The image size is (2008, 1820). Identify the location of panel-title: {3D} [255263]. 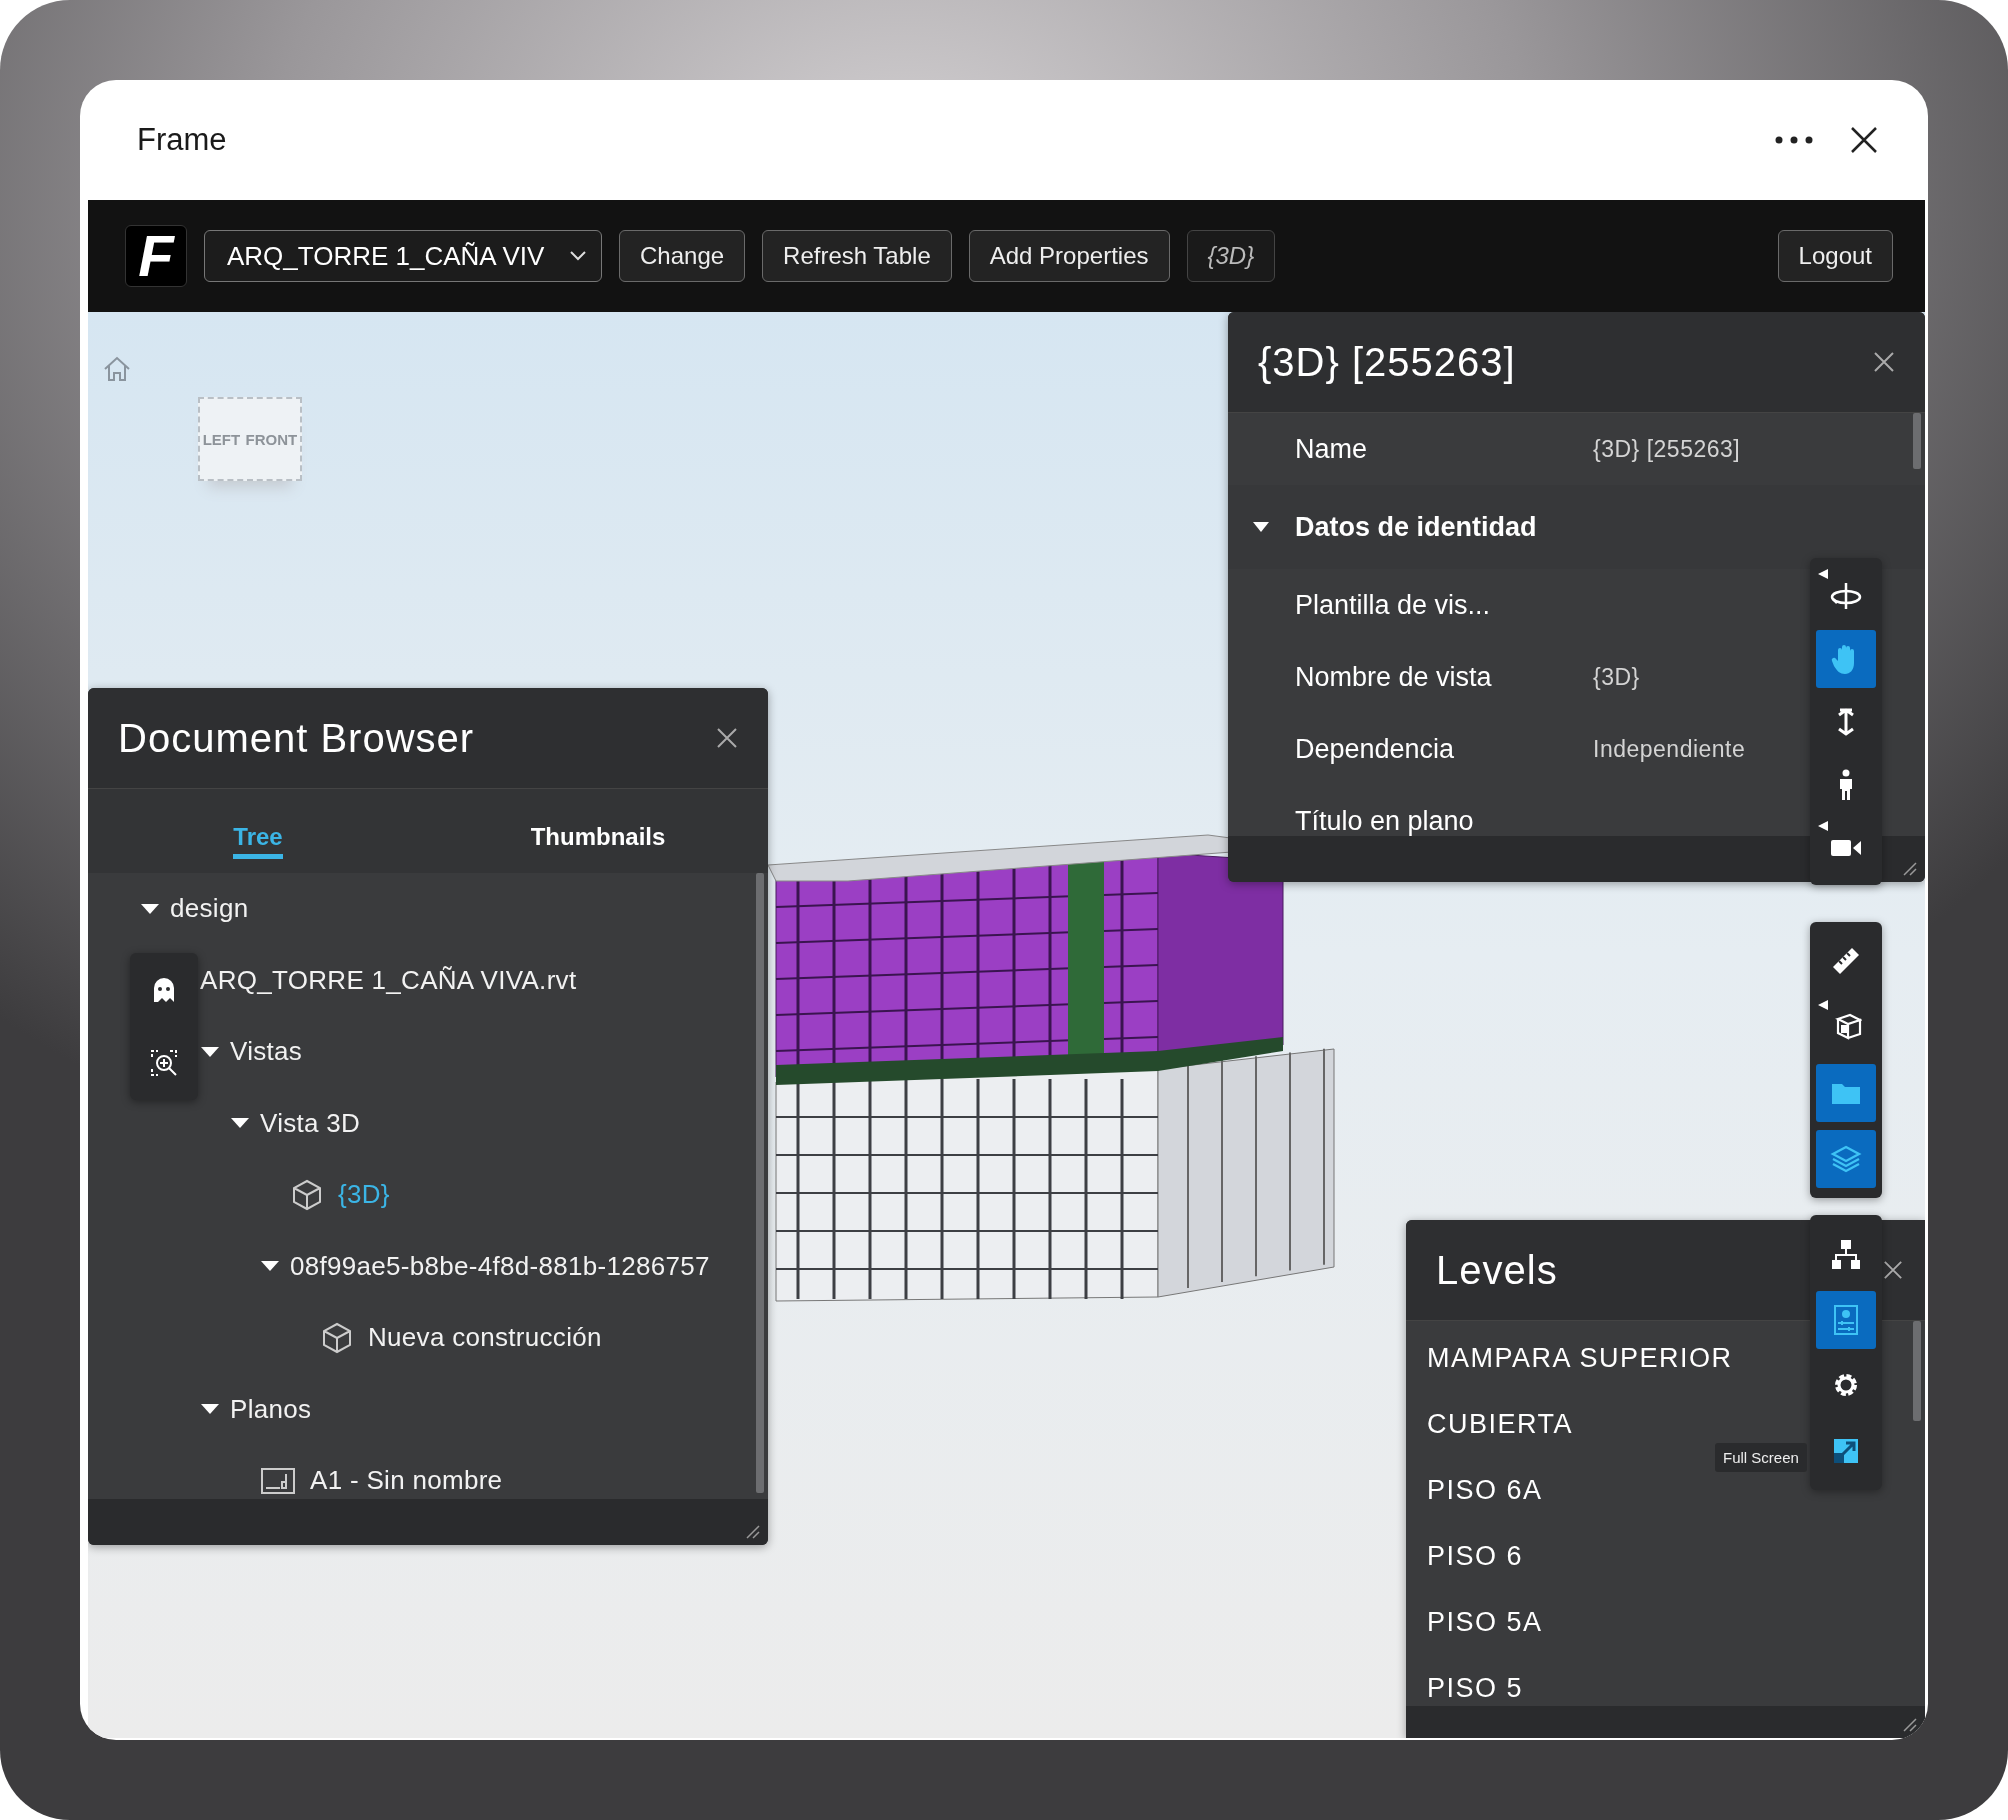
(1387, 362).